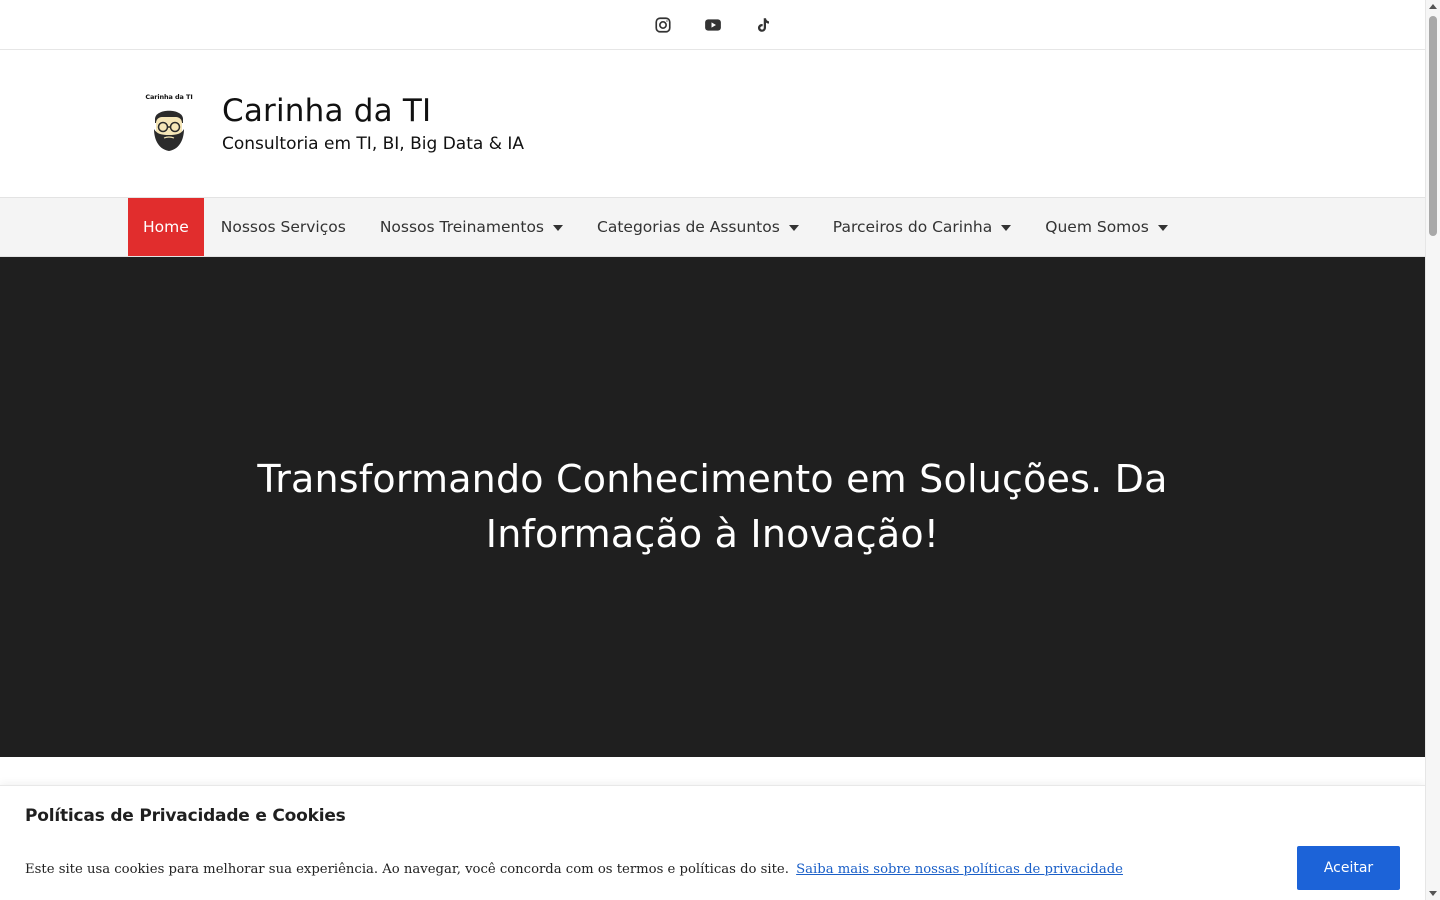  What do you see at coordinates (1348, 868) in the screenshot?
I see `accept-cookies-button: Aceitar` at bounding box center [1348, 868].